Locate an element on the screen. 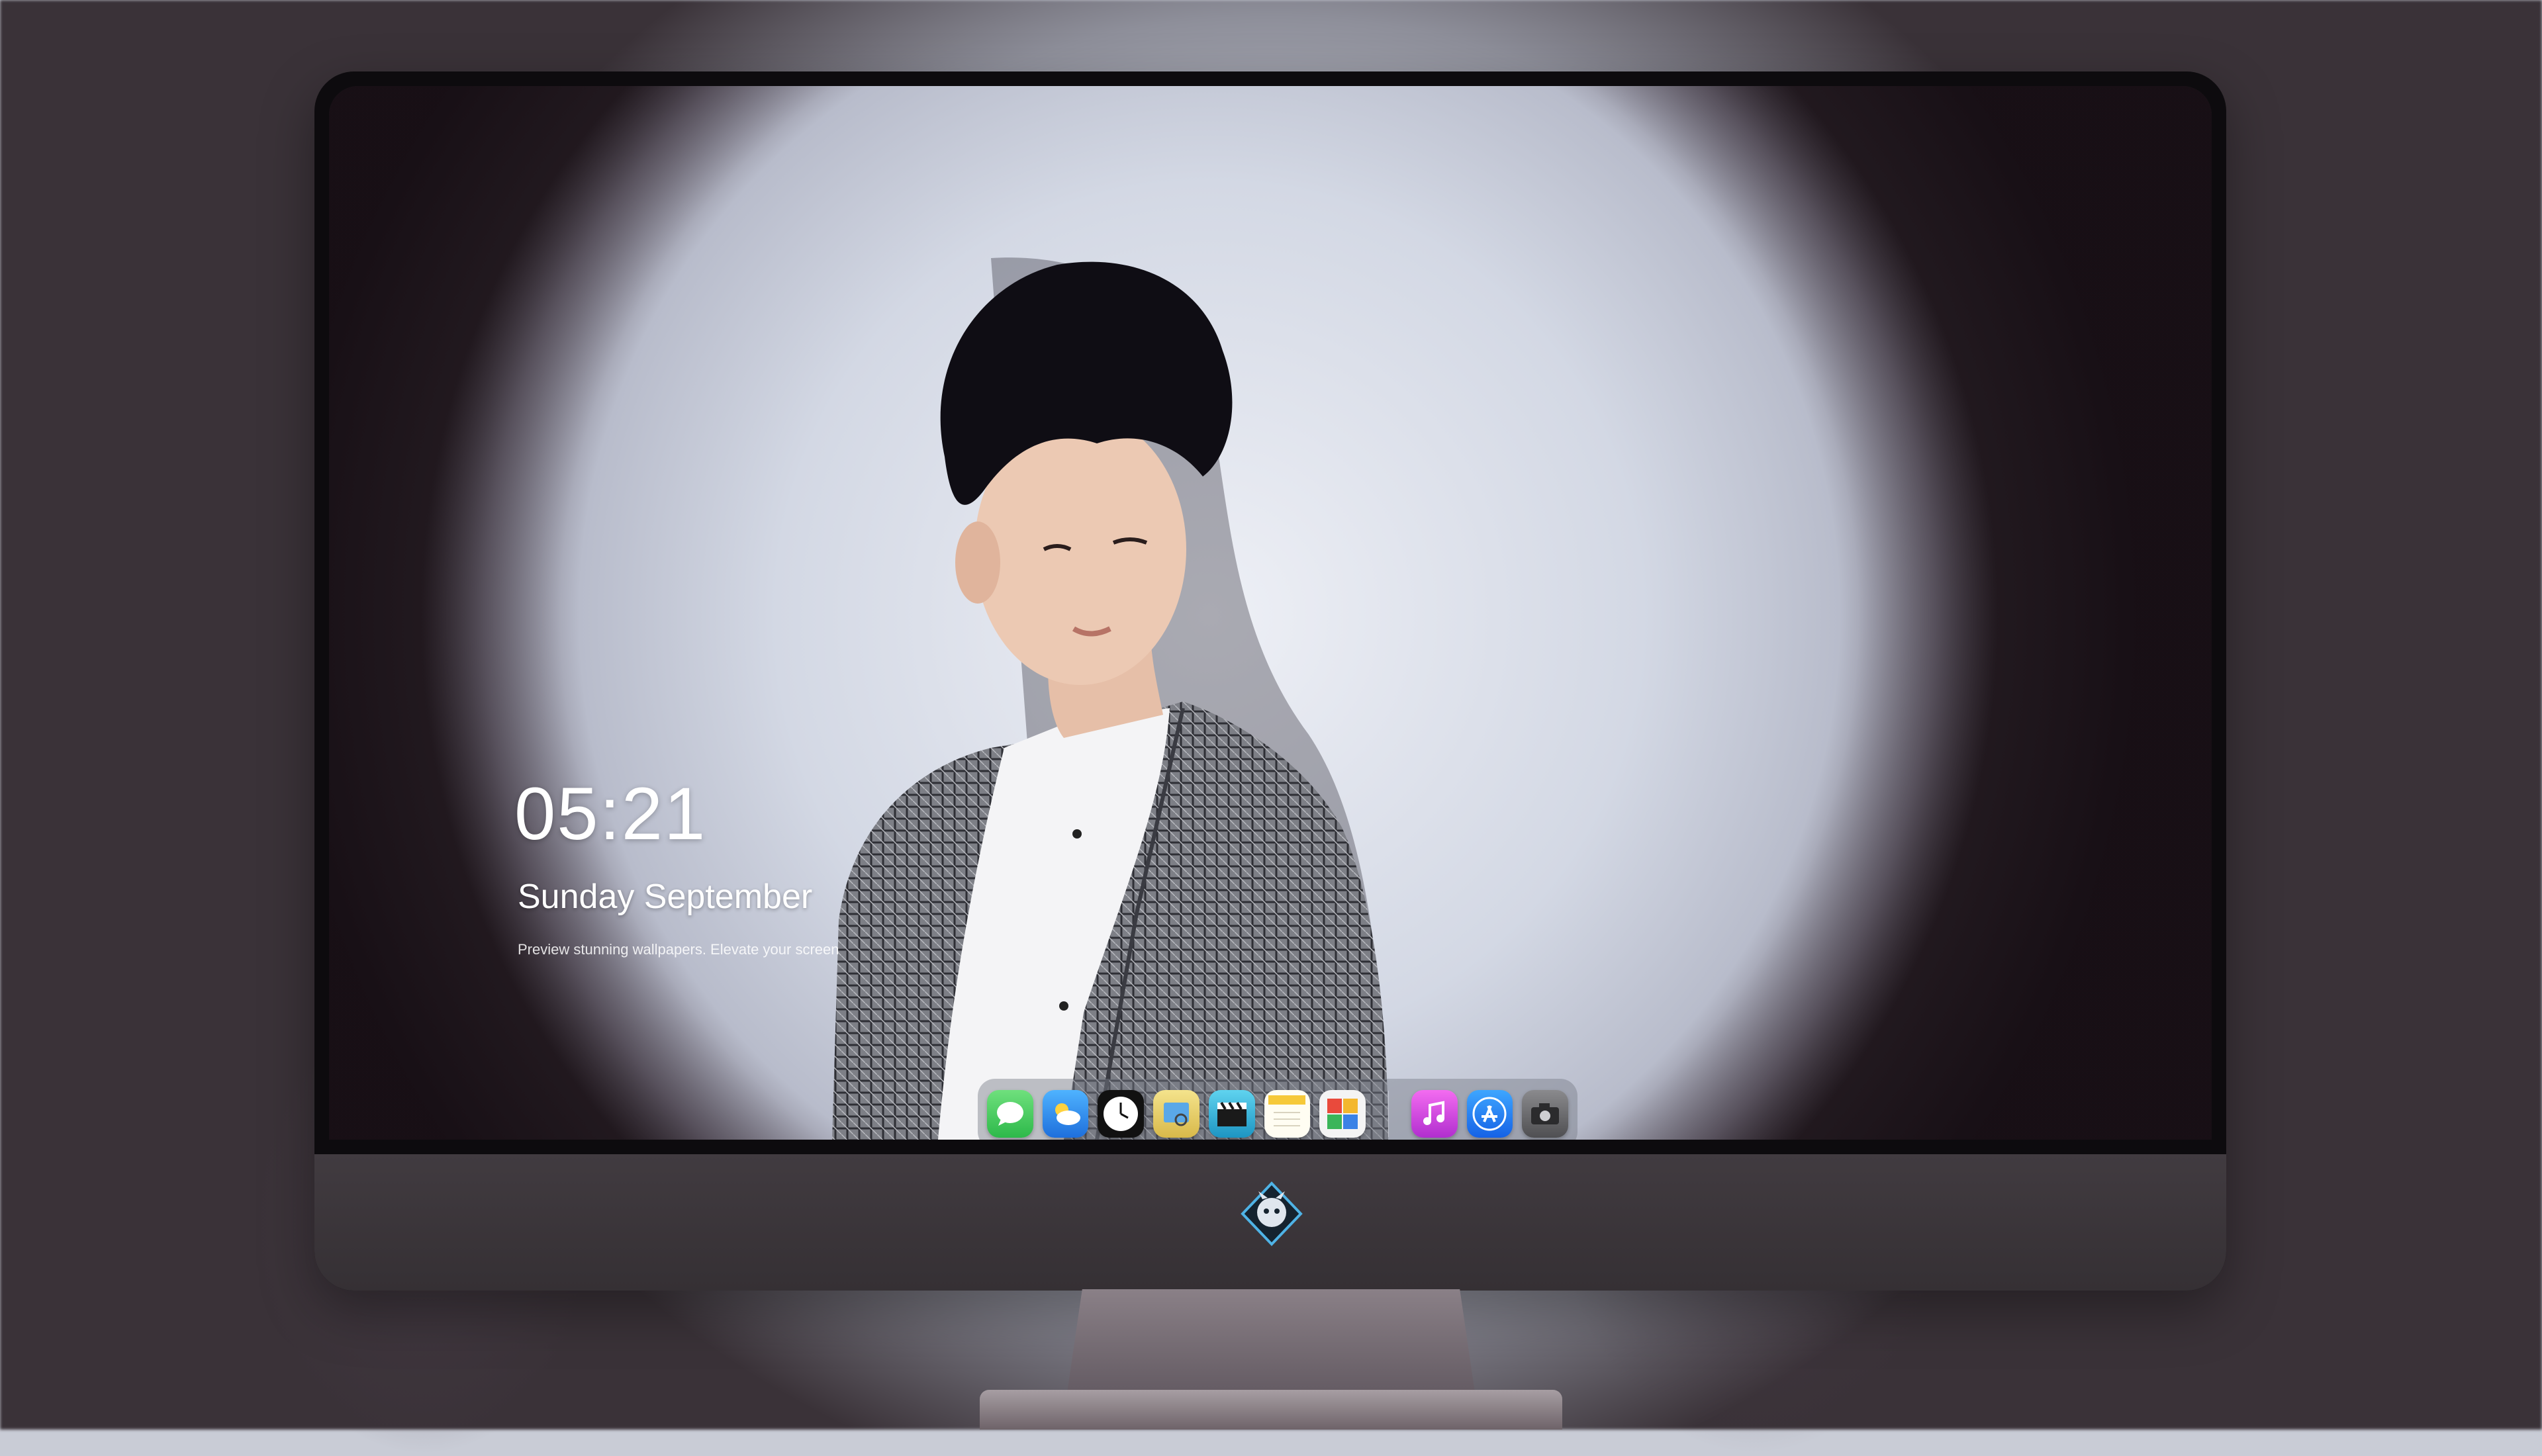  dock-app-camera is located at coordinates (1545, 1114).